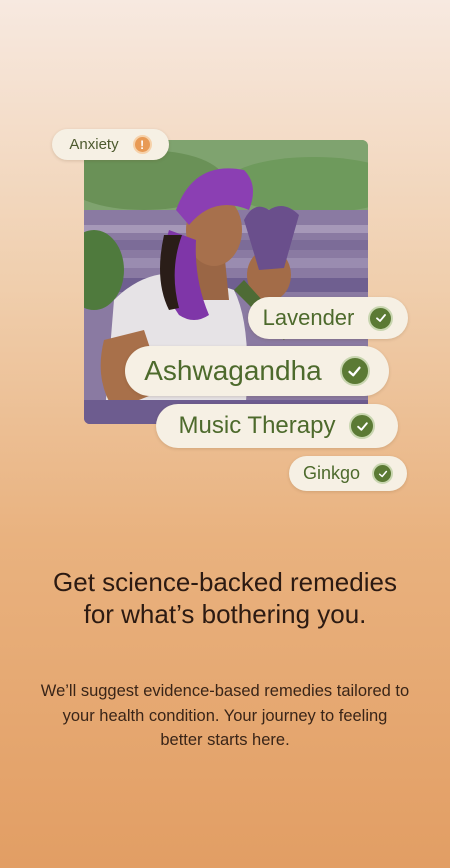 Image resolution: width=450 pixels, height=868 pixels. What do you see at coordinates (233, 370) in the screenshot?
I see `tag-ashwagandha-label: Ashwagandha` at bounding box center [233, 370].